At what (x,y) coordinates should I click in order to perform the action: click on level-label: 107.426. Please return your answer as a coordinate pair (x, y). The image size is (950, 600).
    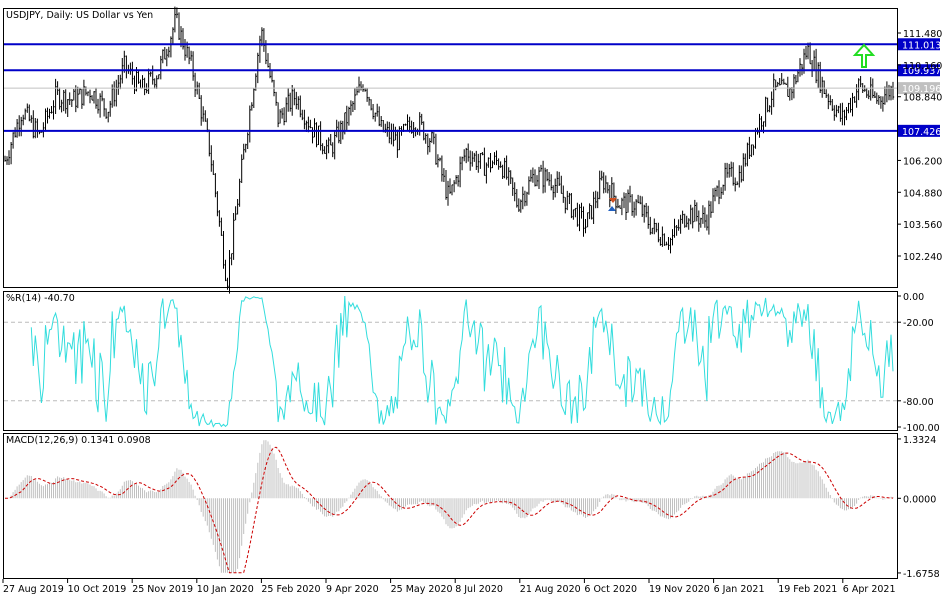
    Looking at the image, I should click on (921, 132).